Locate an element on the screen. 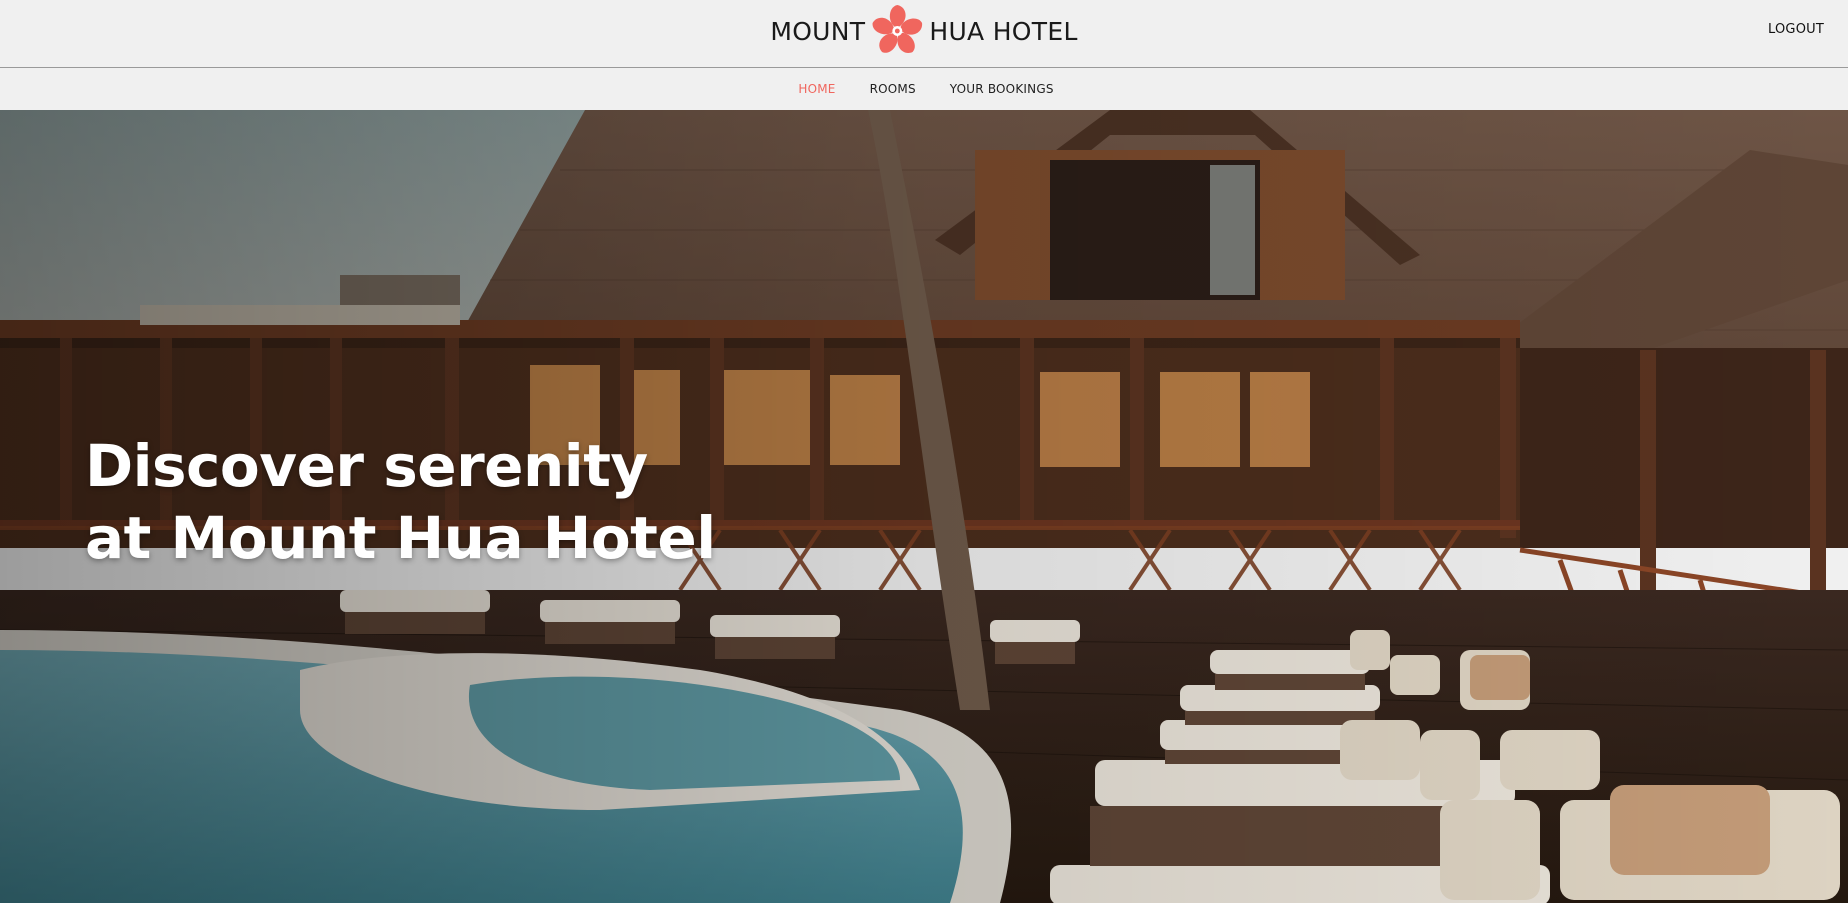 The image size is (1848, 903). brand-name-left: MOUNT is located at coordinates (818, 31).